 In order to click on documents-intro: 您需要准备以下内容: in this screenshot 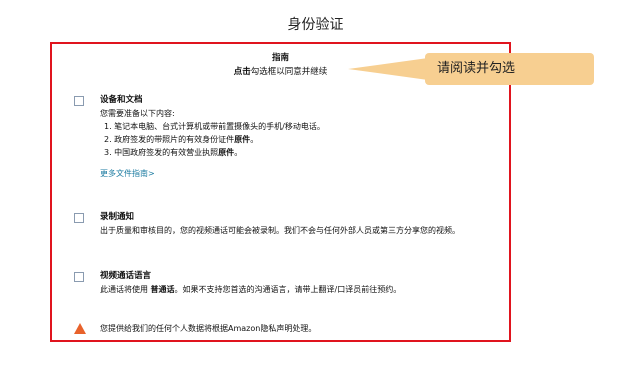, I will do `click(137, 113)`.